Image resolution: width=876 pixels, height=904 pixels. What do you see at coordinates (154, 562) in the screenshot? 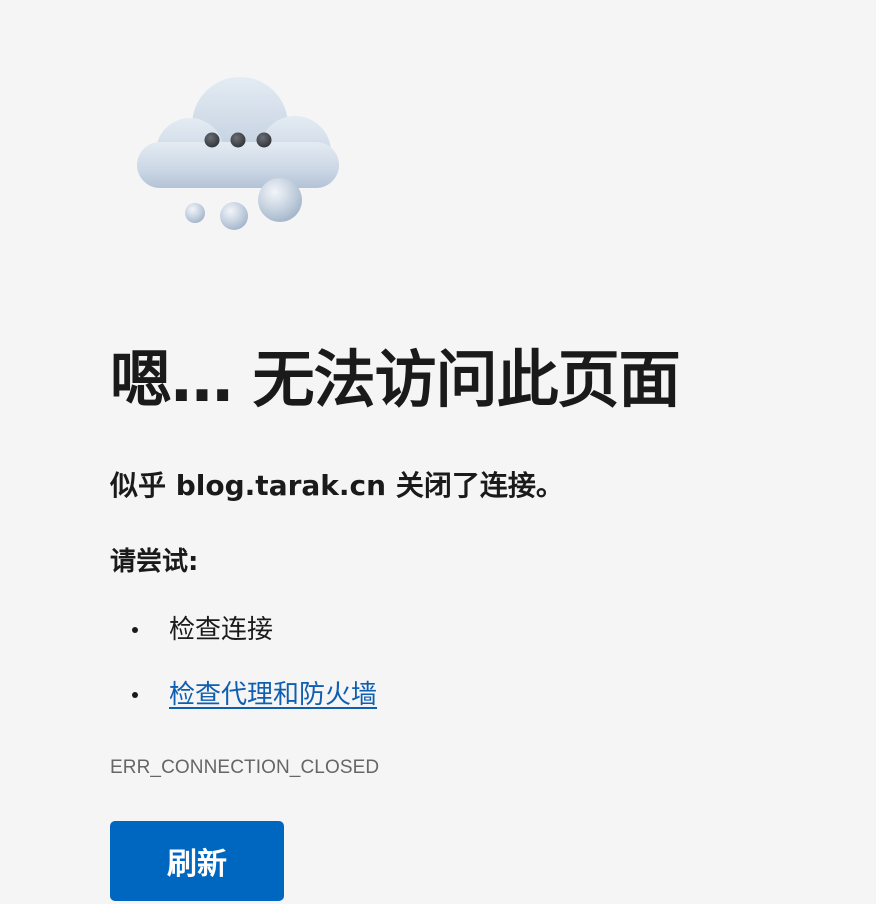
I see `try-label: 请尝试:` at bounding box center [154, 562].